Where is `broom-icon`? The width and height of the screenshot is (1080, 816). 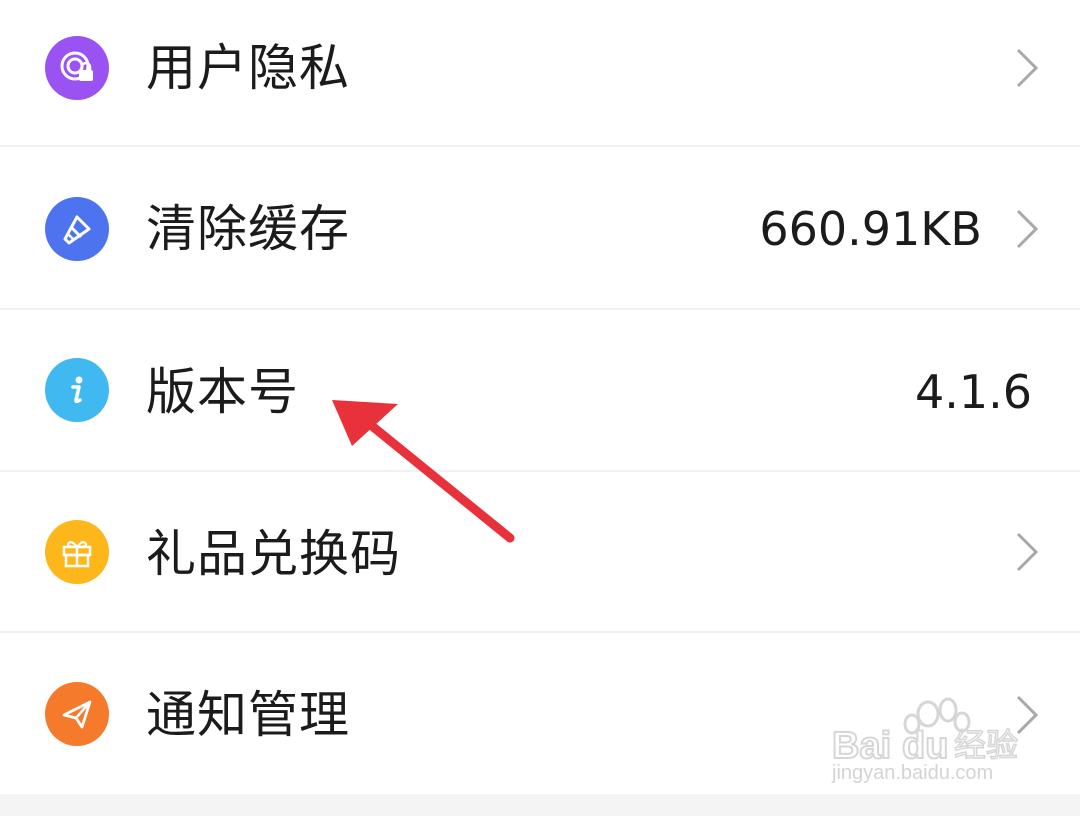
broom-icon is located at coordinates (77, 229).